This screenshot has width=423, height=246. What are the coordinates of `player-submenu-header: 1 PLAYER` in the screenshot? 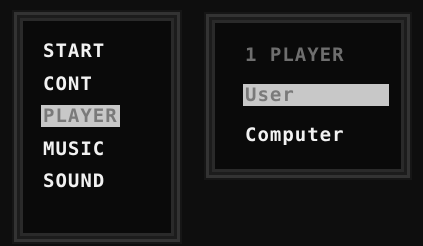 It's located at (316, 55).